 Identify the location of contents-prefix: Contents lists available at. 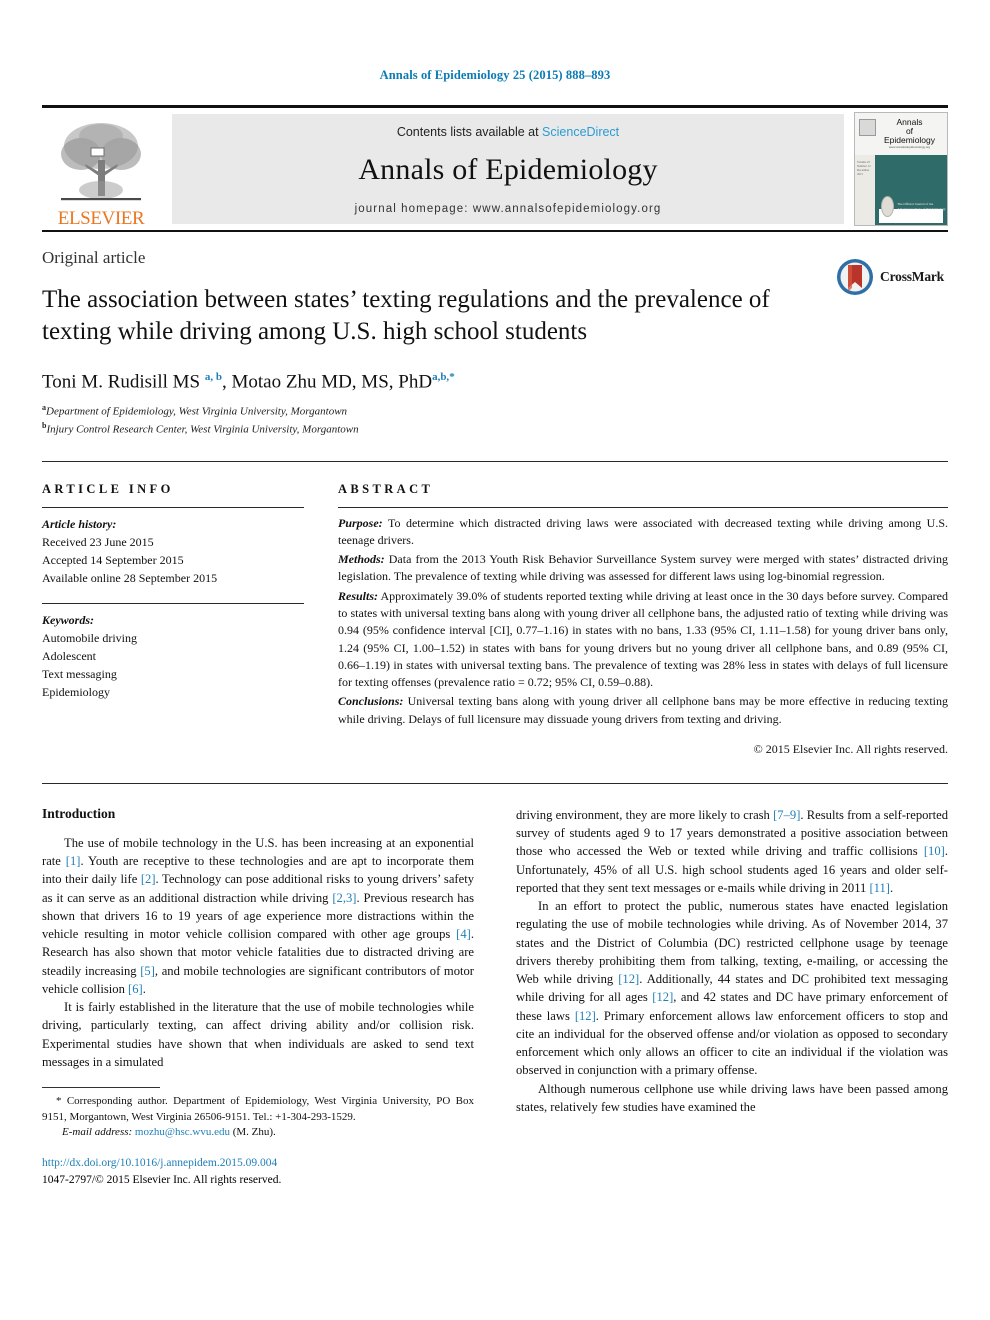
(469, 132).